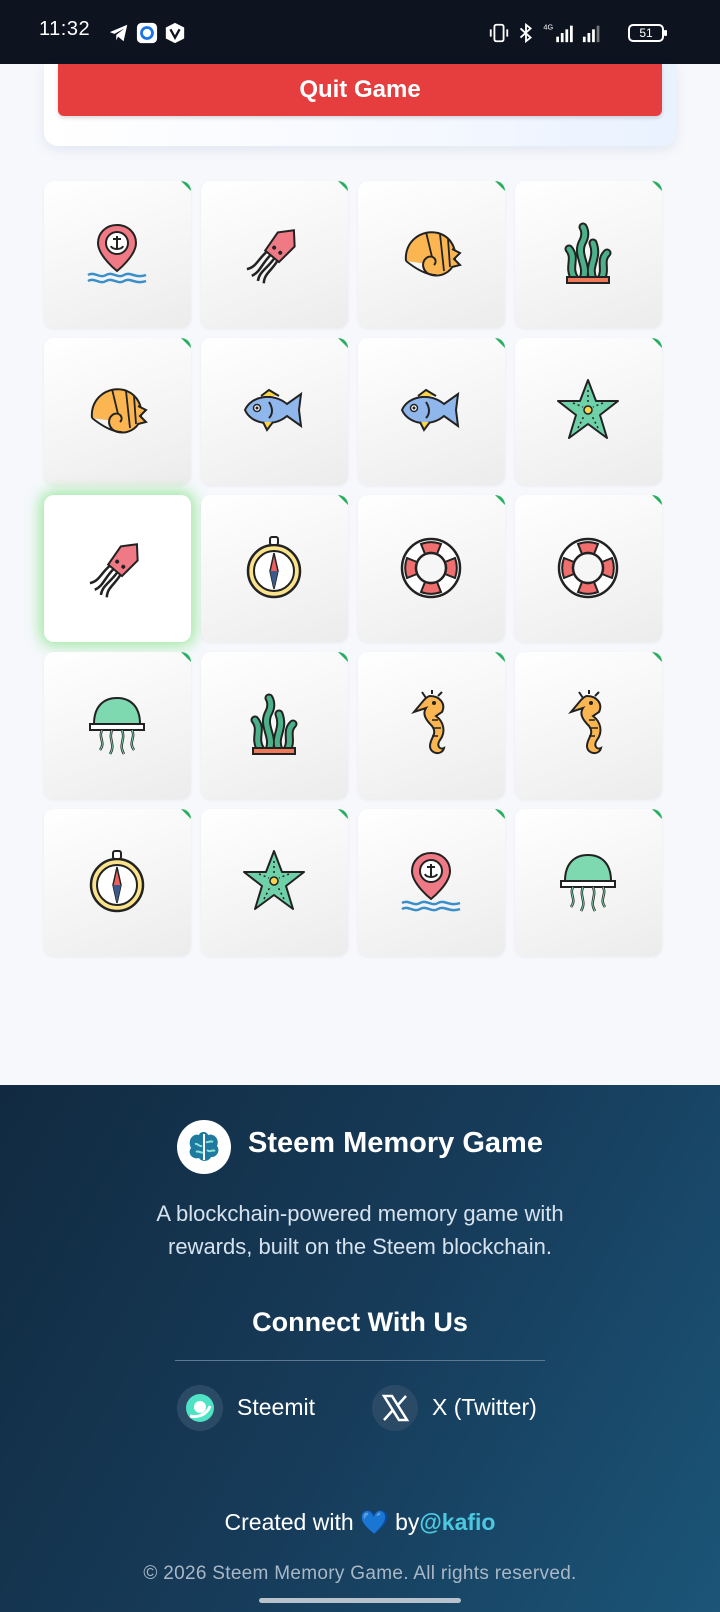  What do you see at coordinates (360, 90) in the screenshot?
I see `quit-game-button: Quit Game` at bounding box center [360, 90].